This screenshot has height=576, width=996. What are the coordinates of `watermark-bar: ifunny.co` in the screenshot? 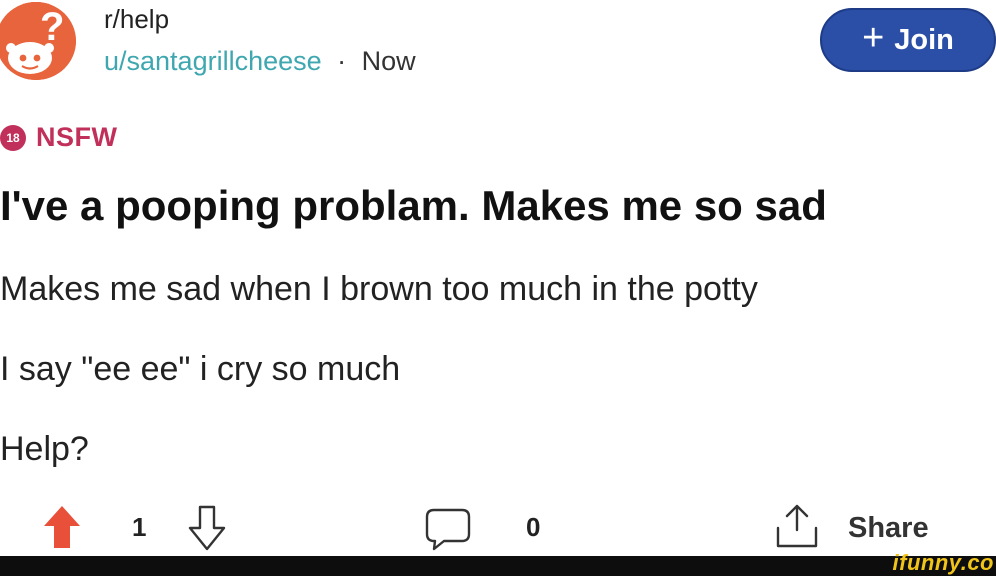 It's located at (498, 563).